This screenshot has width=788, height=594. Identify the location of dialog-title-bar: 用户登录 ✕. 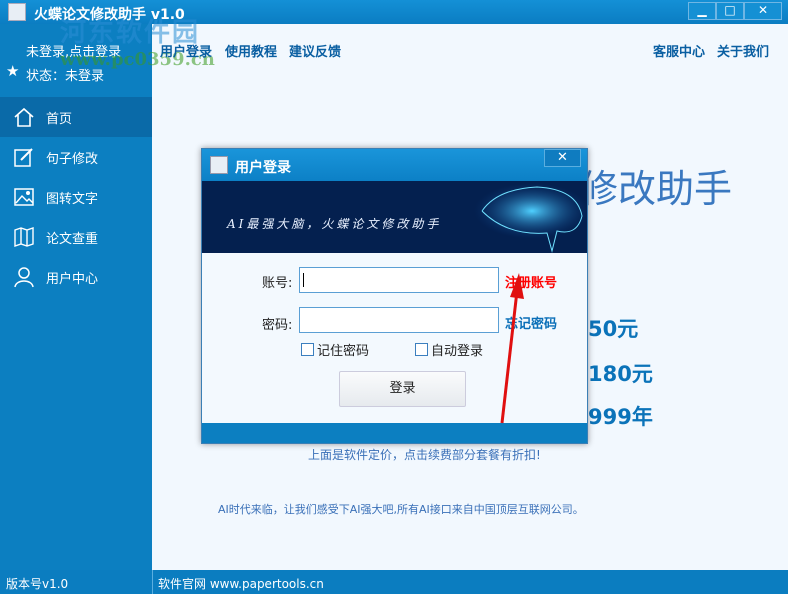
(394, 165).